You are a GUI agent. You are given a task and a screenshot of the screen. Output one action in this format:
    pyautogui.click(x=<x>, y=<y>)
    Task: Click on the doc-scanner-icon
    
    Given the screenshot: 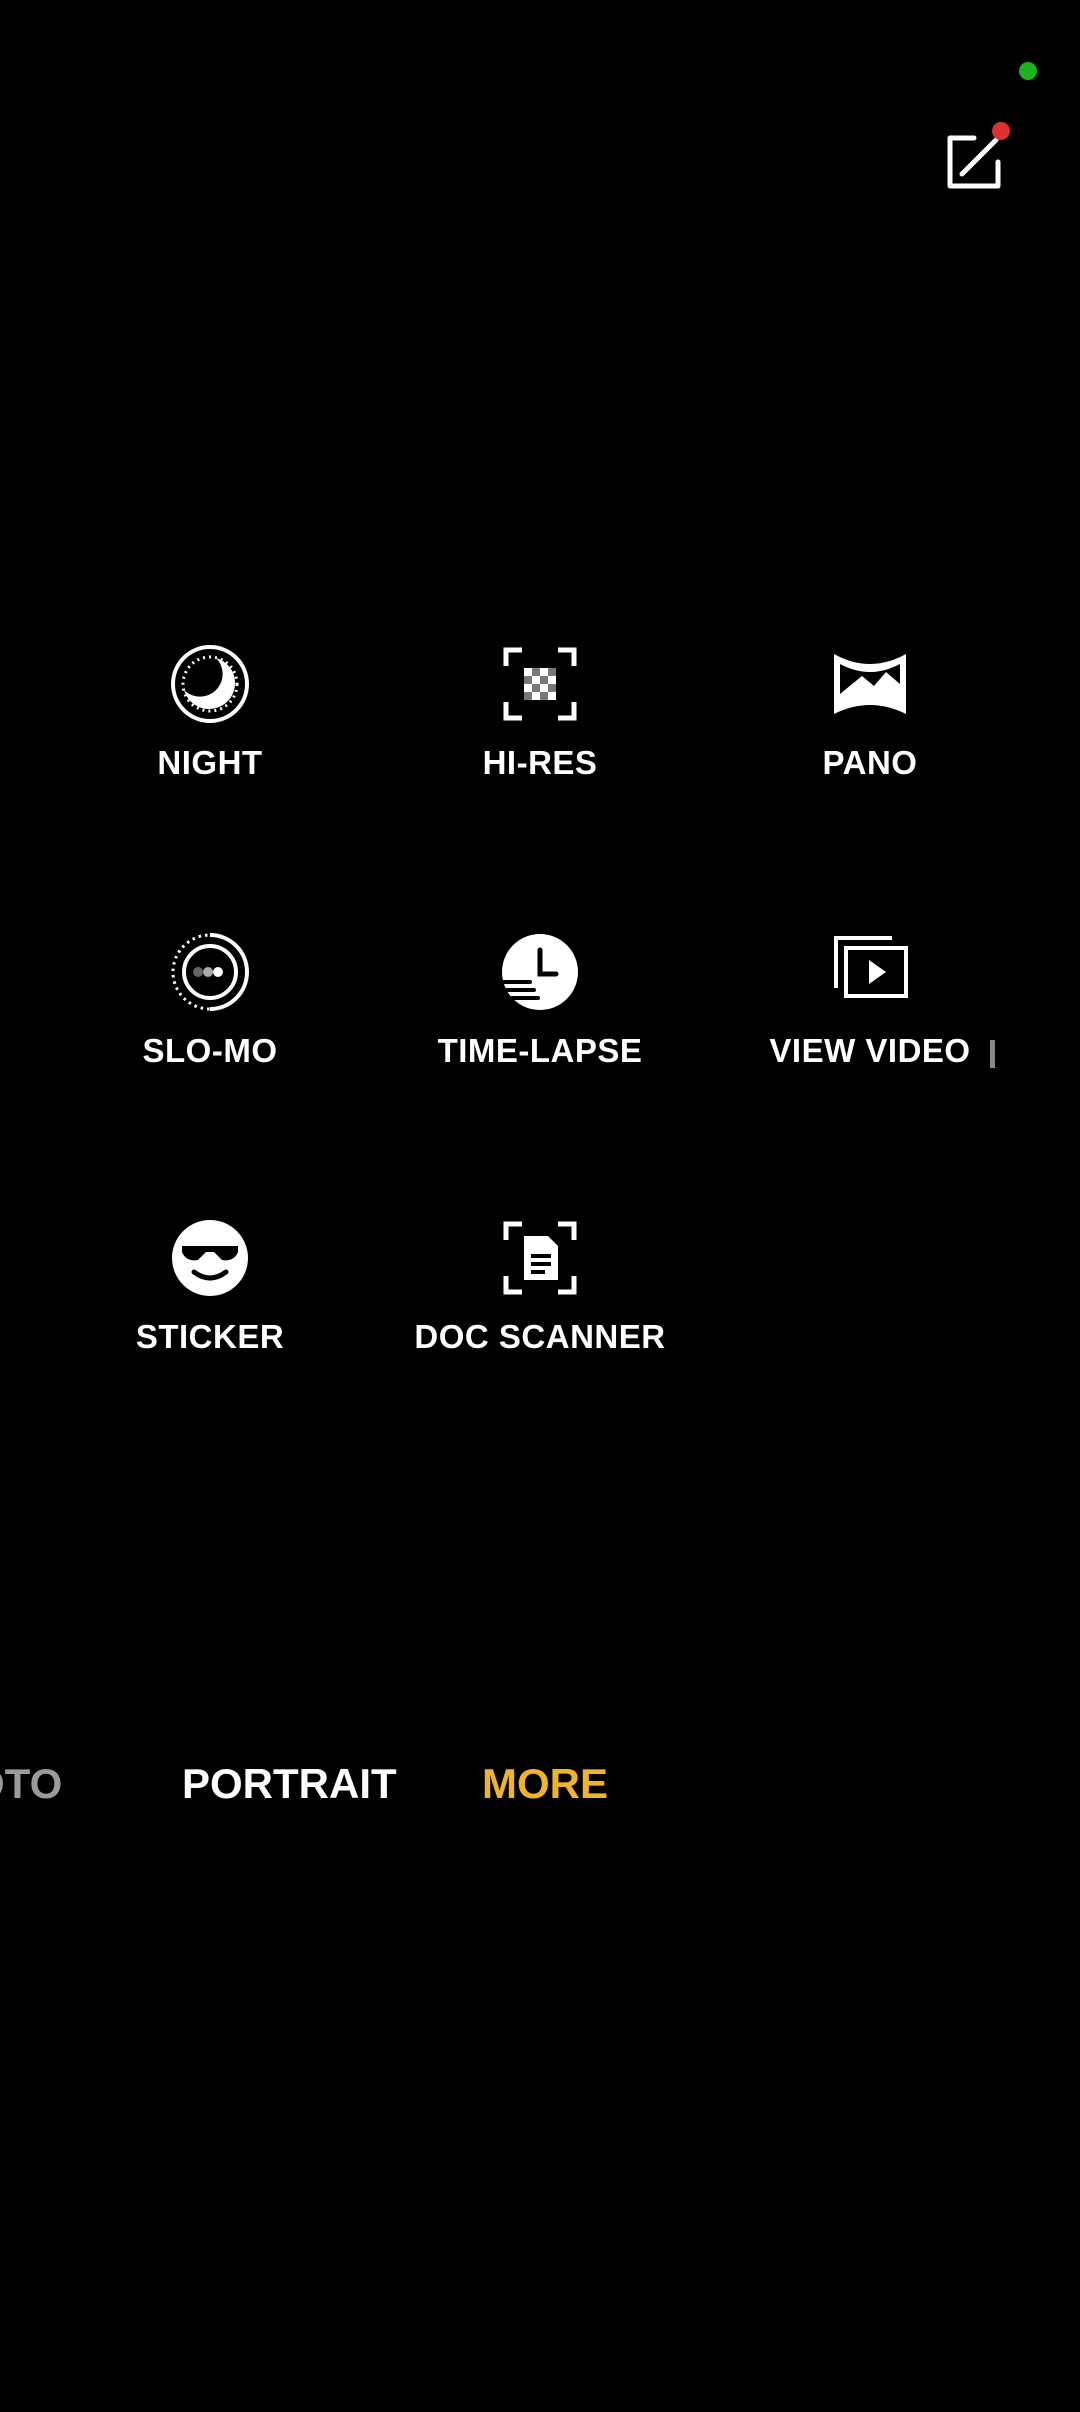 What is the action you would take?
    pyautogui.click(x=540, y=1258)
    